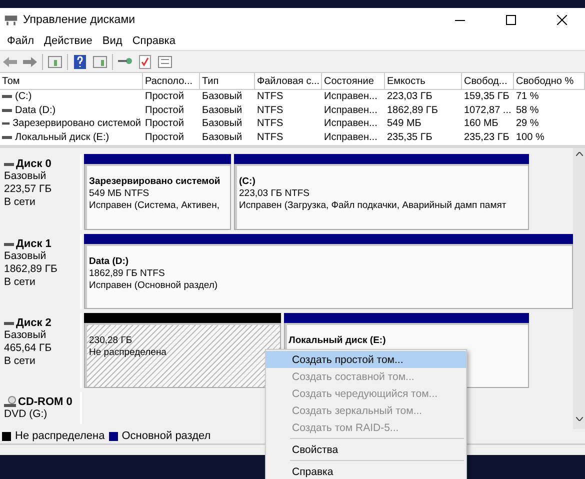 The image size is (585, 479). What do you see at coordinates (127, 274) in the screenshot?
I see `partition-size: 1862,89 ГБ NTFS` at bounding box center [127, 274].